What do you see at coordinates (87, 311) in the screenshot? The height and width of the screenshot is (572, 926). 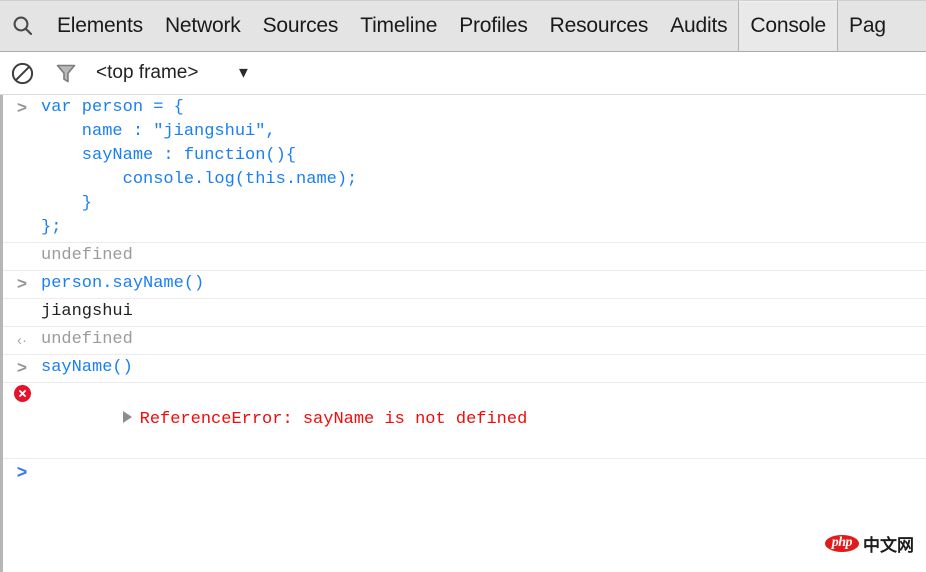 I see `console-message-text: jiangshui` at bounding box center [87, 311].